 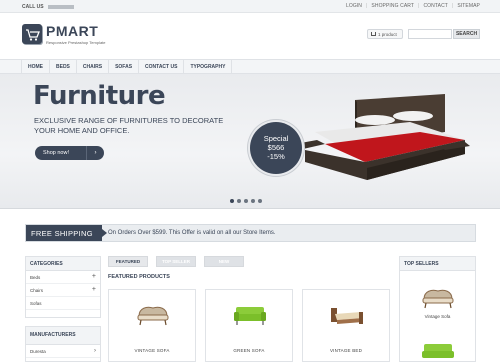 What do you see at coordinates (346, 325) in the screenshot?
I see `product-card: VINTAGE BED` at bounding box center [346, 325].